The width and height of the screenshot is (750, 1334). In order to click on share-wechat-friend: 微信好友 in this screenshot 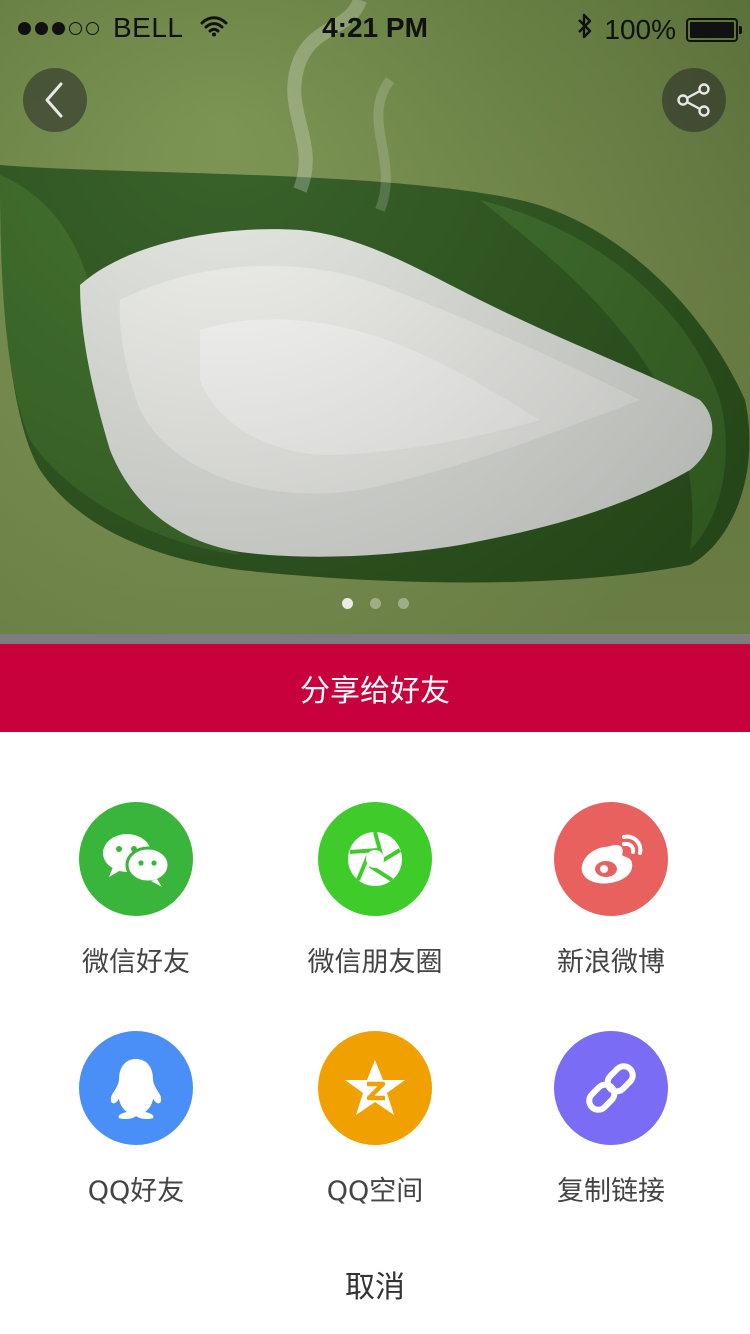, I will do `click(136, 890)`.